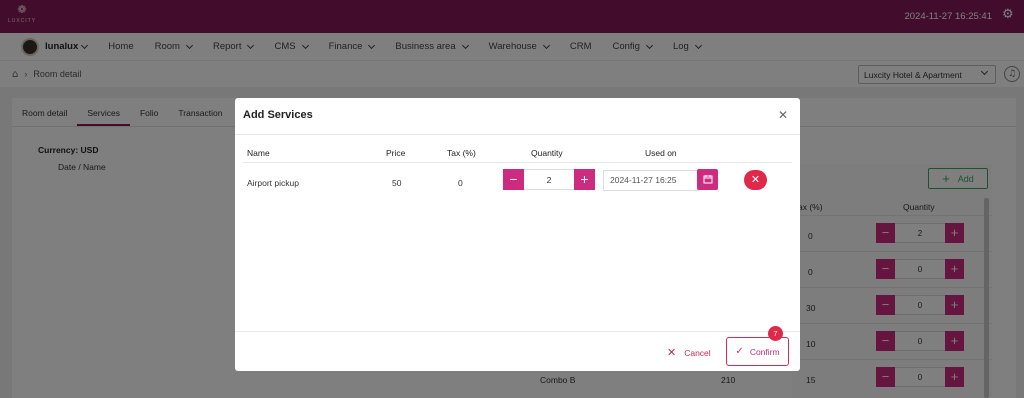 The image size is (1024, 398). I want to click on name-column-header: Name, so click(258, 153).